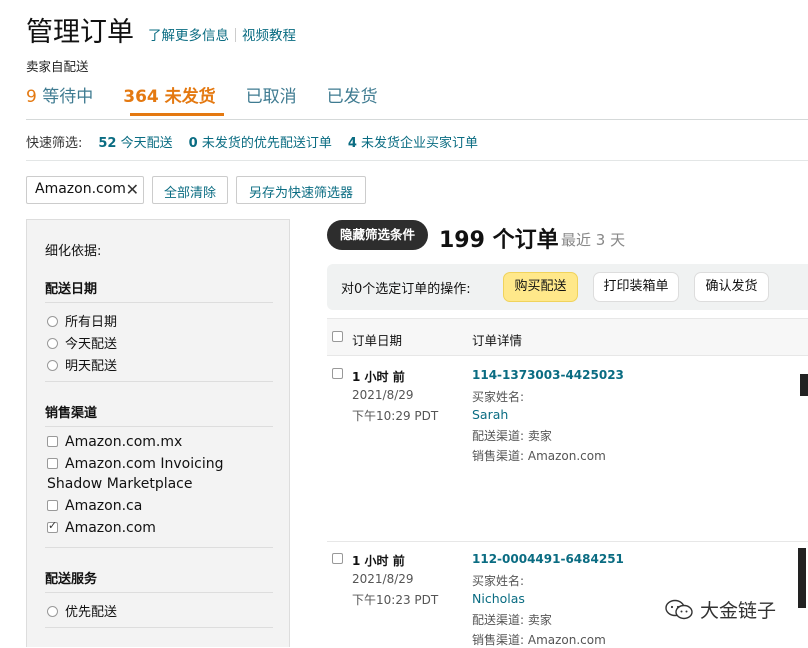  What do you see at coordinates (188, 36) in the screenshot?
I see `learn-more-link: 了解更多信息` at bounding box center [188, 36].